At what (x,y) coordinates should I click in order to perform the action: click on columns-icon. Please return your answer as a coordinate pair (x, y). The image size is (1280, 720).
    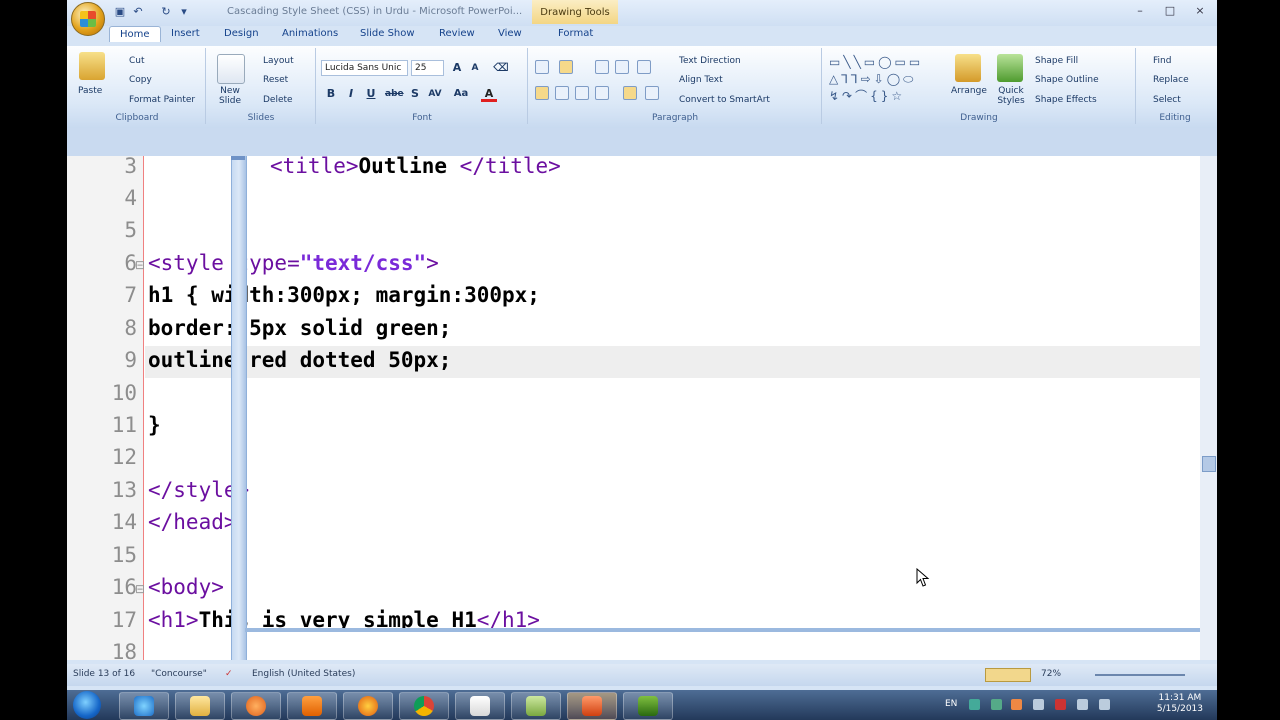
    Looking at the image, I should click on (652, 93).